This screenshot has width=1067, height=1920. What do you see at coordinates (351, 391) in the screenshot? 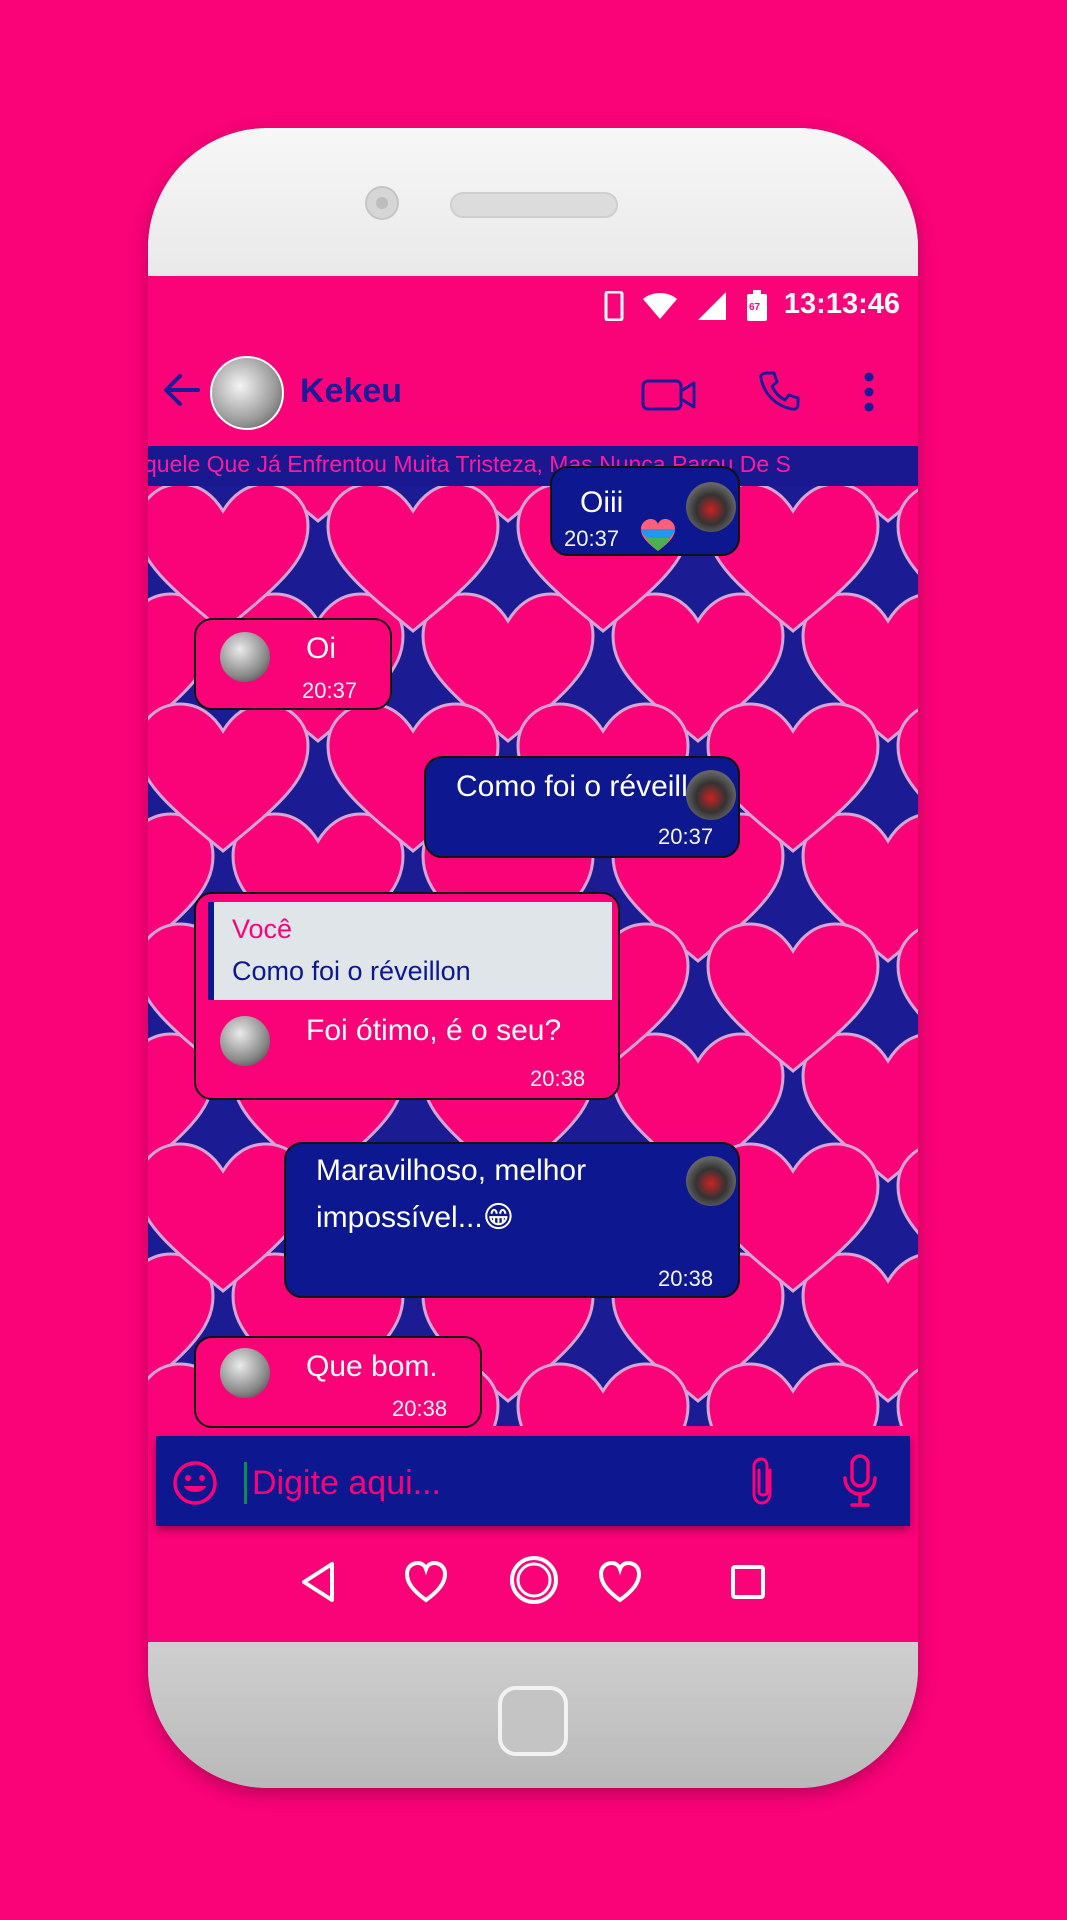
I see `contact-name: Kekeu` at bounding box center [351, 391].